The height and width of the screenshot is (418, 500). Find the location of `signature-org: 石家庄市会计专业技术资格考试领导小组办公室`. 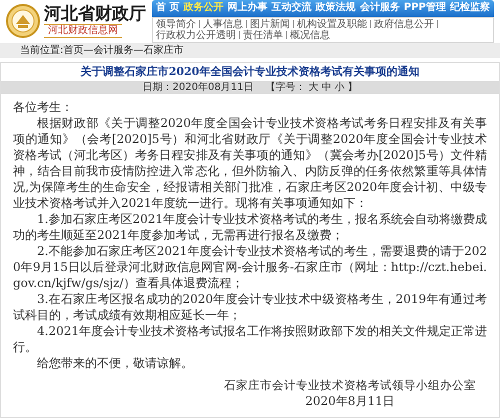

signature-org: 石家庄市会计专业技术资格考试领导小组办公室 is located at coordinates (350, 385).